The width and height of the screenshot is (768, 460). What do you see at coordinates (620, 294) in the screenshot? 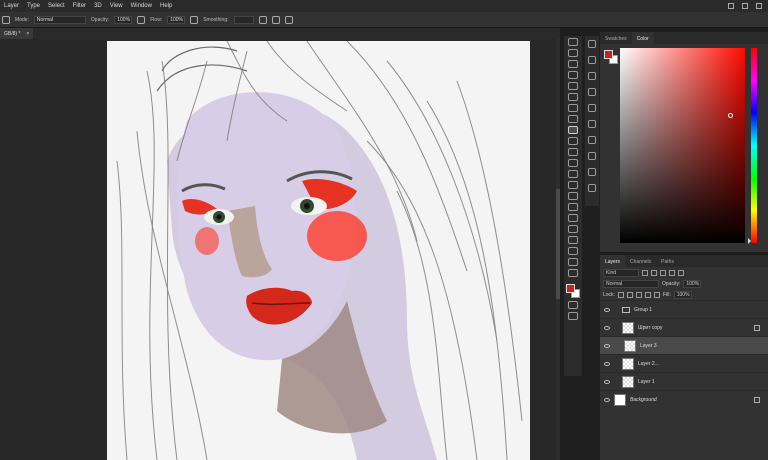
I see `lock-transparent-icon` at bounding box center [620, 294].